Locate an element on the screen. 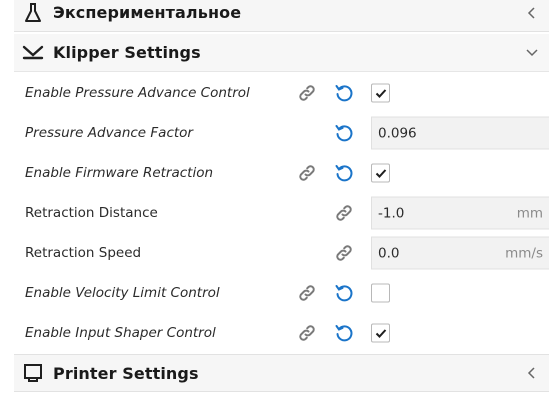 The width and height of the screenshot is (549, 403). category-printer-settings: Printer Settings is located at coordinates (281, 373).